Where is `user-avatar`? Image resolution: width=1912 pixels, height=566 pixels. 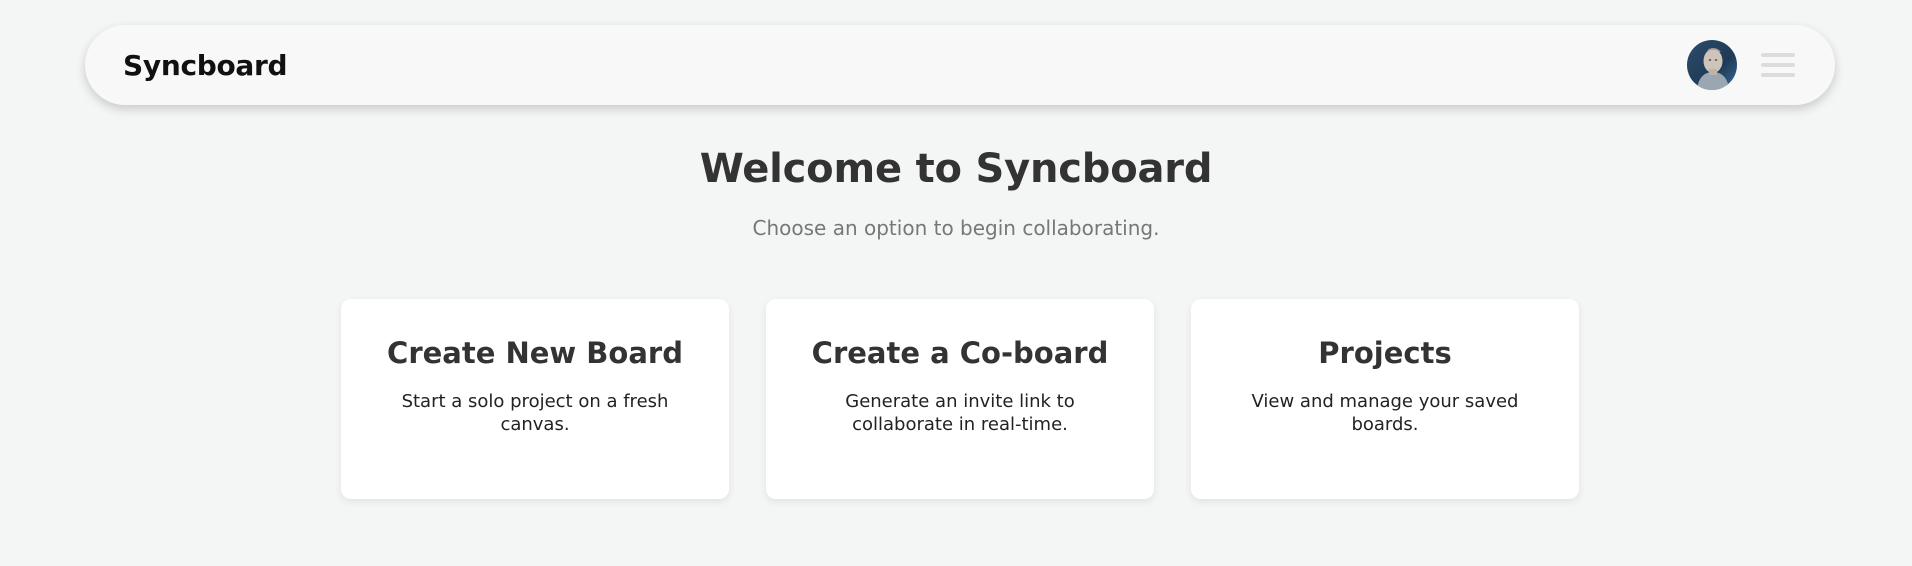 user-avatar is located at coordinates (1712, 65).